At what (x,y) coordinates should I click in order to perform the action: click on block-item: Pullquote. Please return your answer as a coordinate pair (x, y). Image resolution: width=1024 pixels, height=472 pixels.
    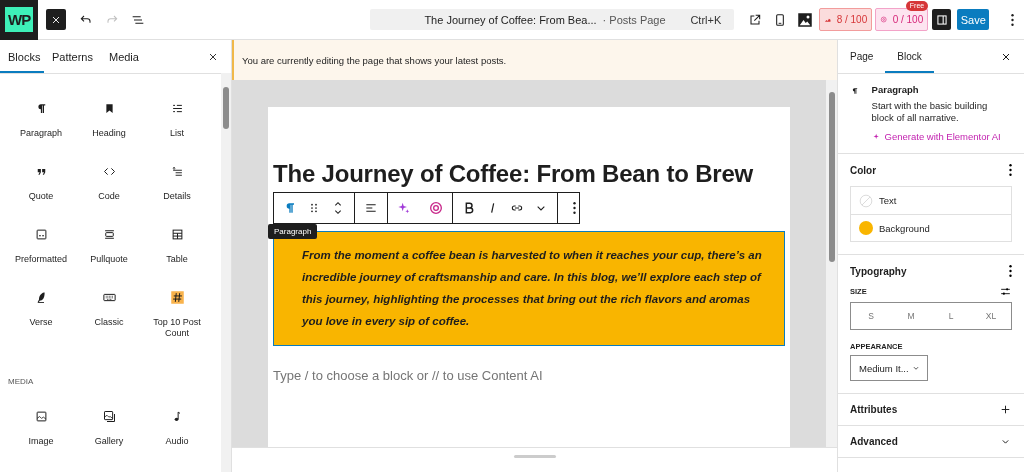
    Looking at the image, I should click on (109, 246).